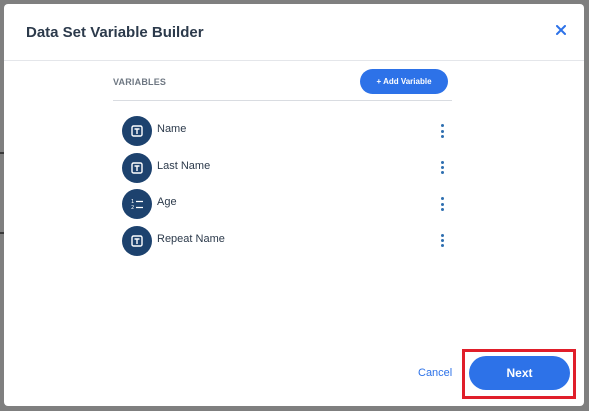 The image size is (589, 411). Describe the element at coordinates (172, 129) in the screenshot. I see `variable-name-label: Name` at that location.